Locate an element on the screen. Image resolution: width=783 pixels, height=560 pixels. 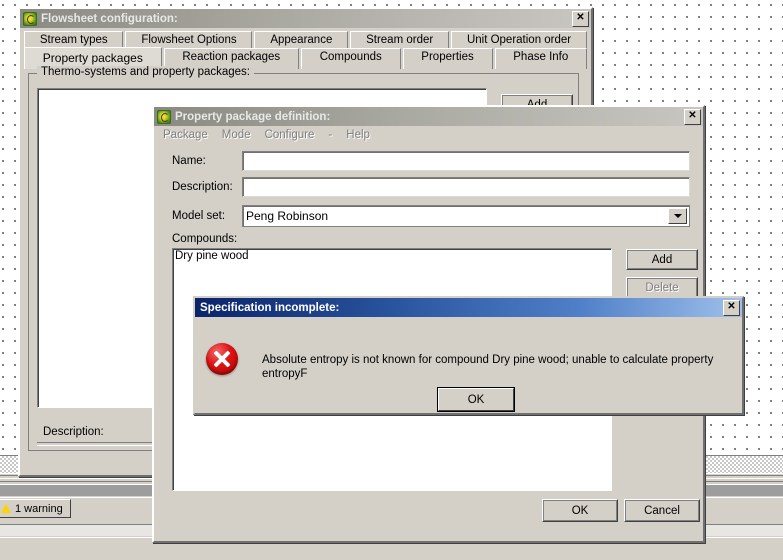
tab-stream-order: Stream order is located at coordinates (400, 40).